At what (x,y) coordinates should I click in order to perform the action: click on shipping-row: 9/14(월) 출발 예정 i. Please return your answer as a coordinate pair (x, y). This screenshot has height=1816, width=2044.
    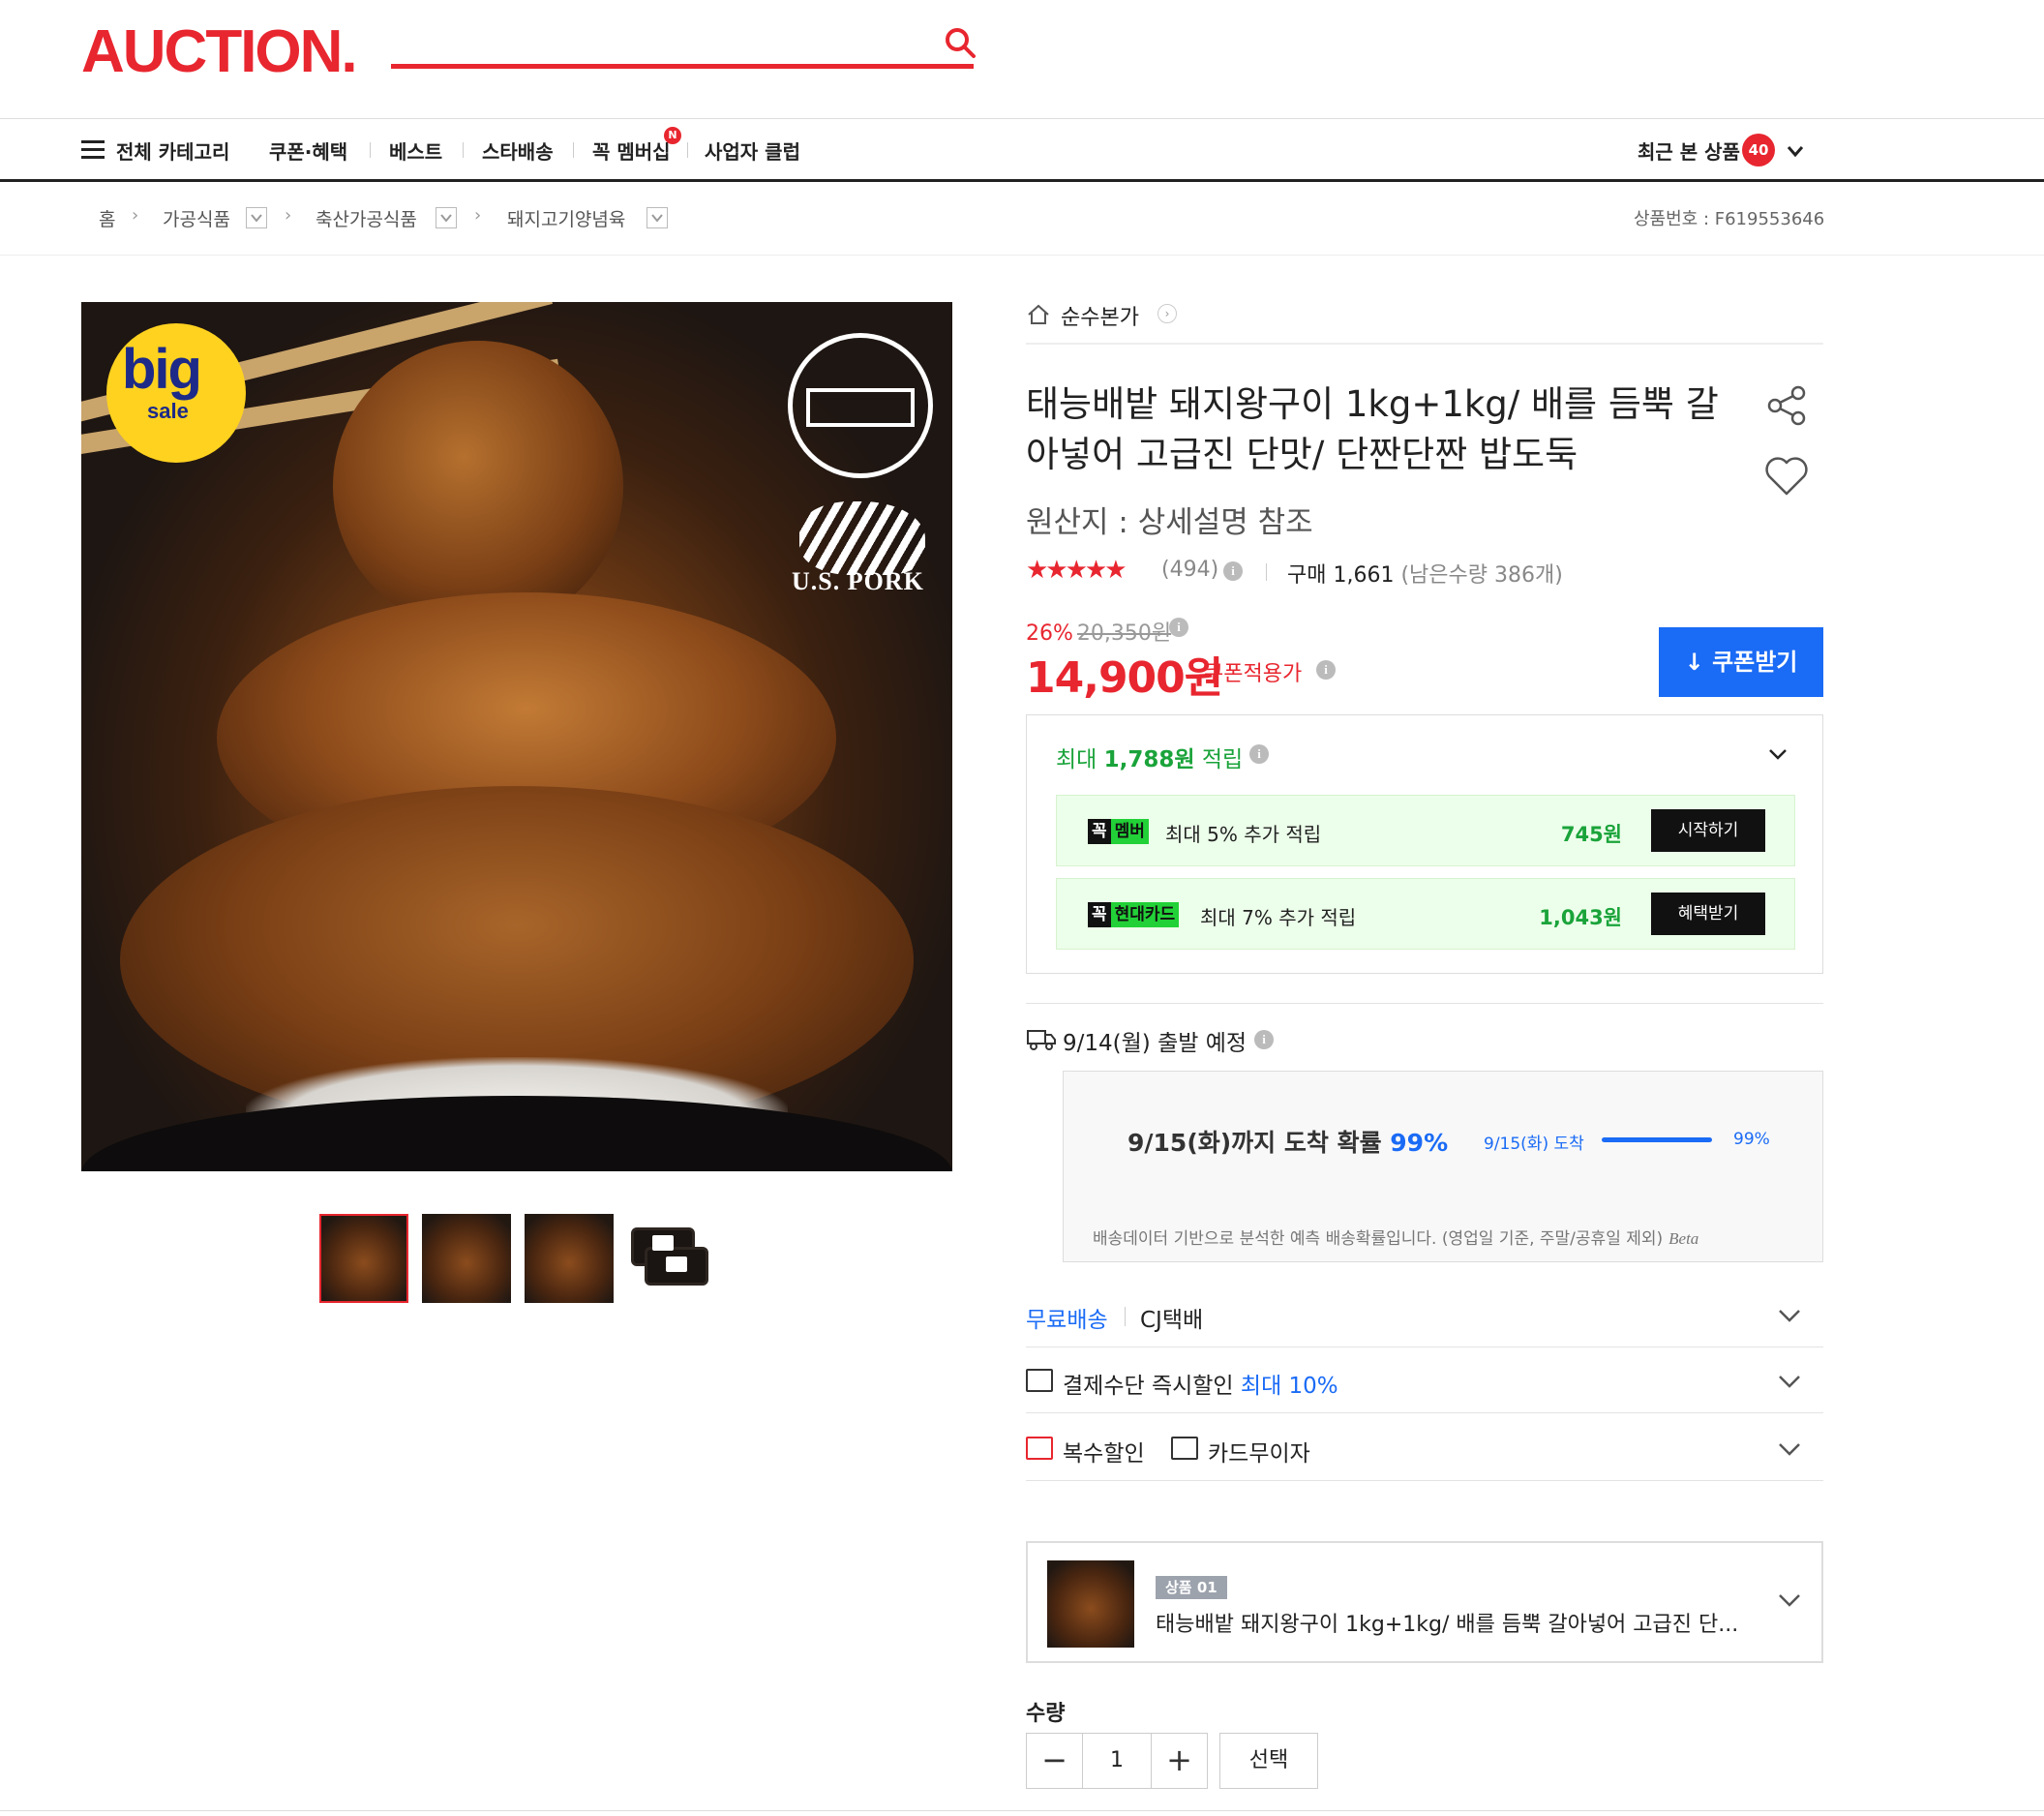
    Looking at the image, I should click on (1268, 1040).